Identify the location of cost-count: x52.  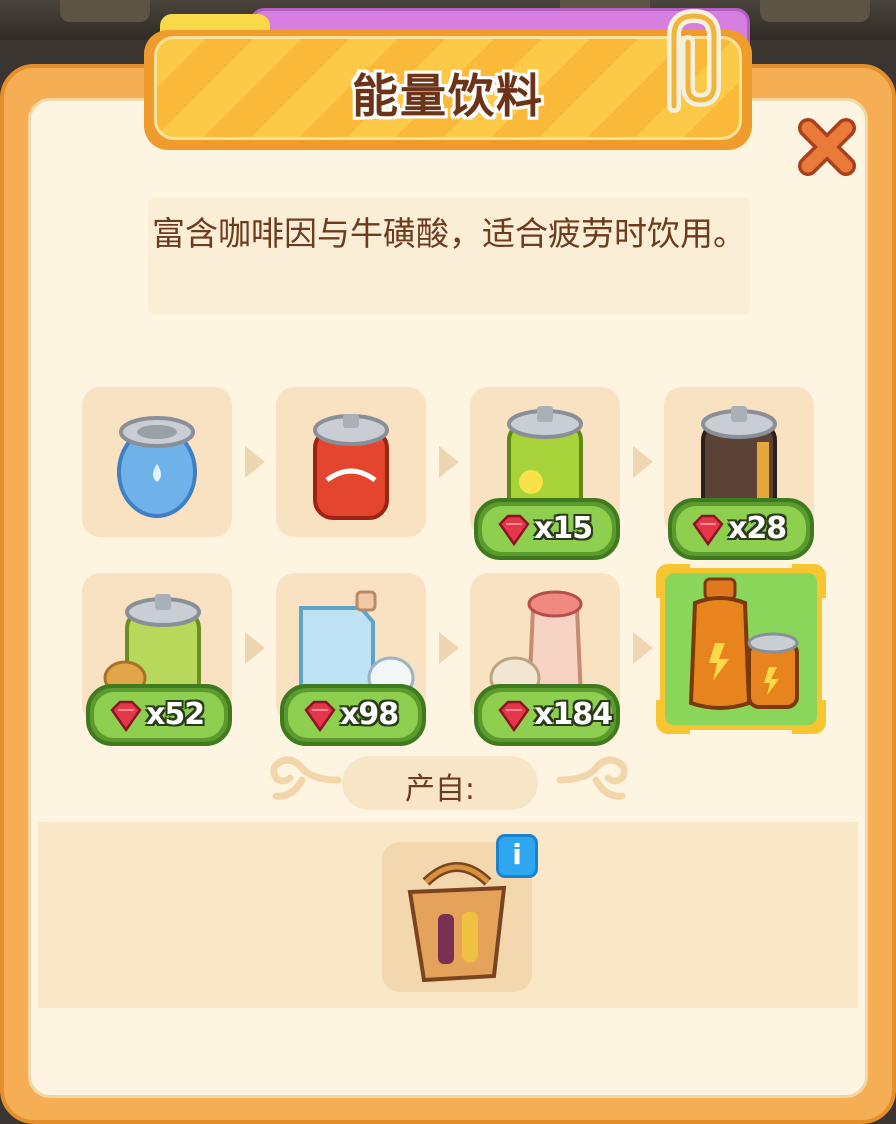
(175, 714).